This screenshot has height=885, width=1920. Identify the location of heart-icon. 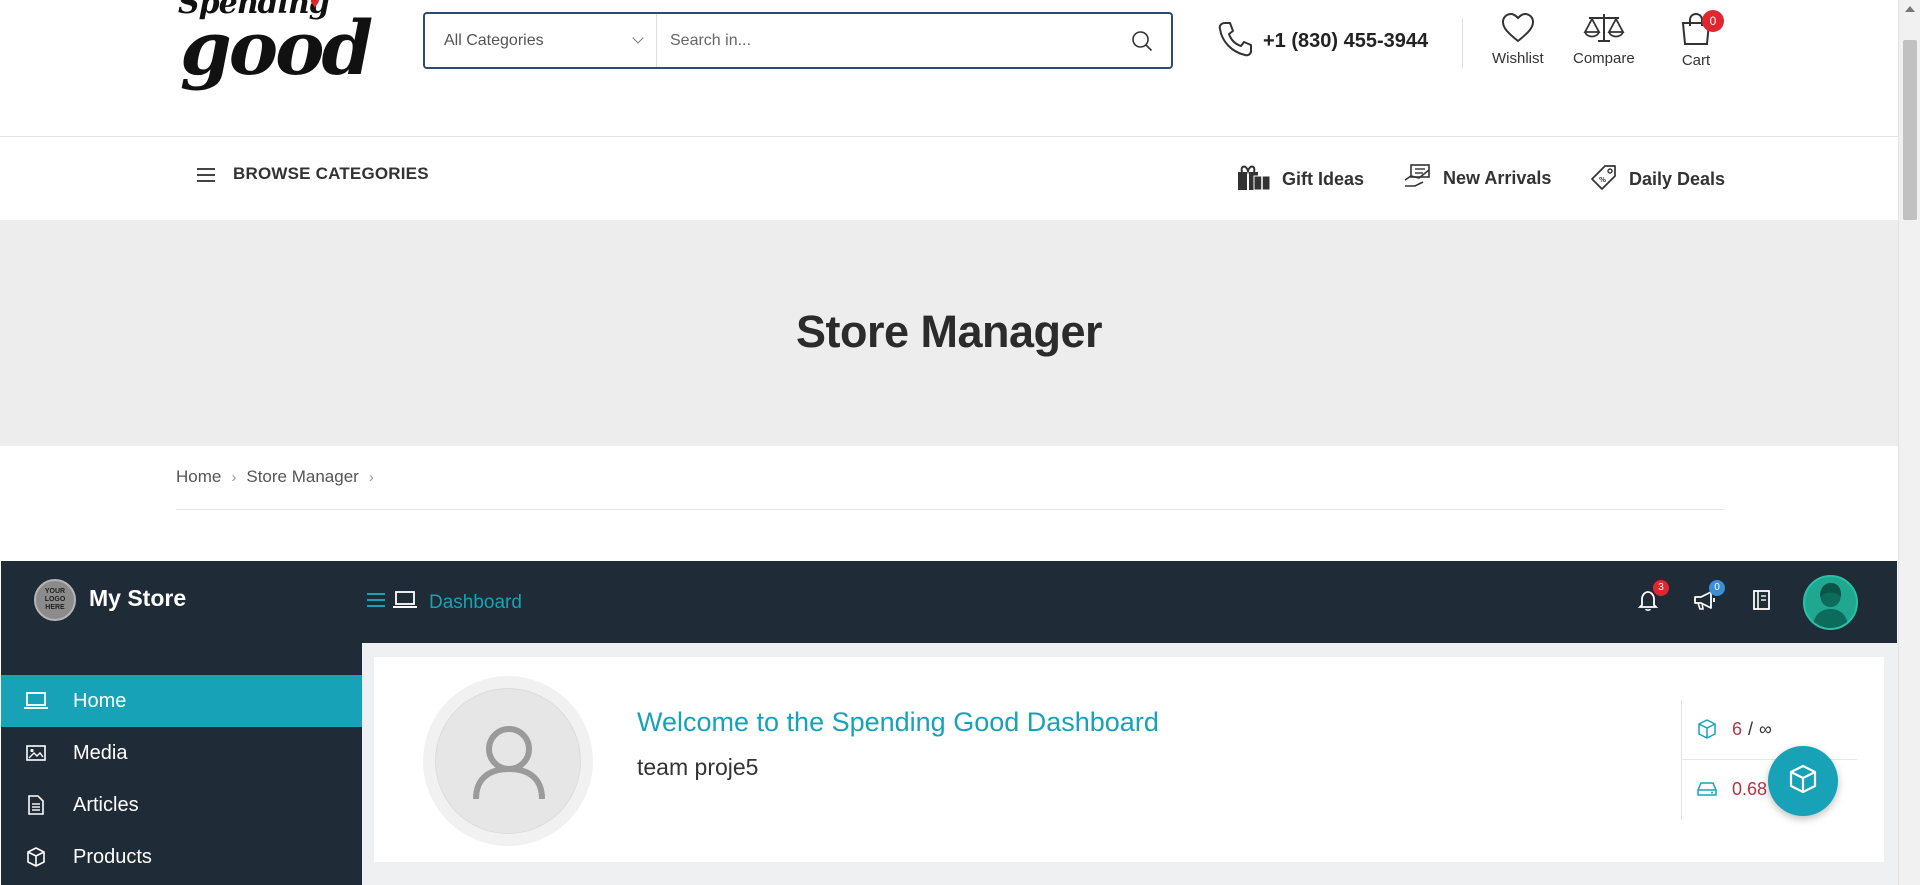
(1518, 30).